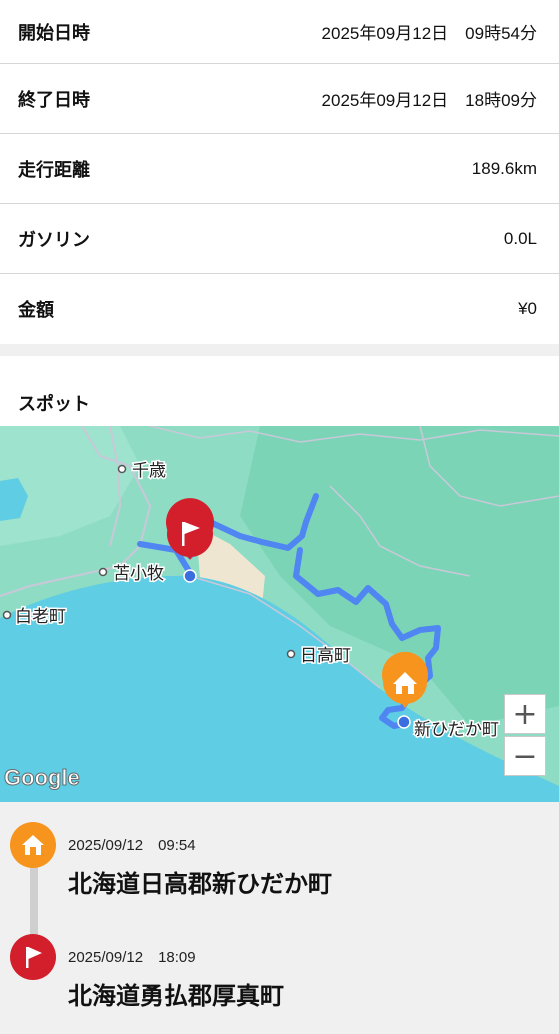  I want to click on timeline-end-address: 北海道勇払郡厚真町, so click(176, 993).